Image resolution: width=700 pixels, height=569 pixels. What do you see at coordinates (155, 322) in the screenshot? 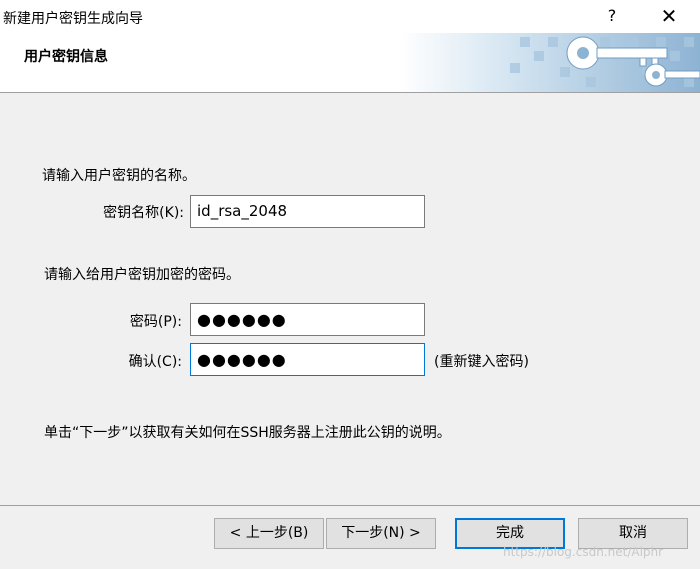
I see `password-label: 密码(P):` at bounding box center [155, 322].